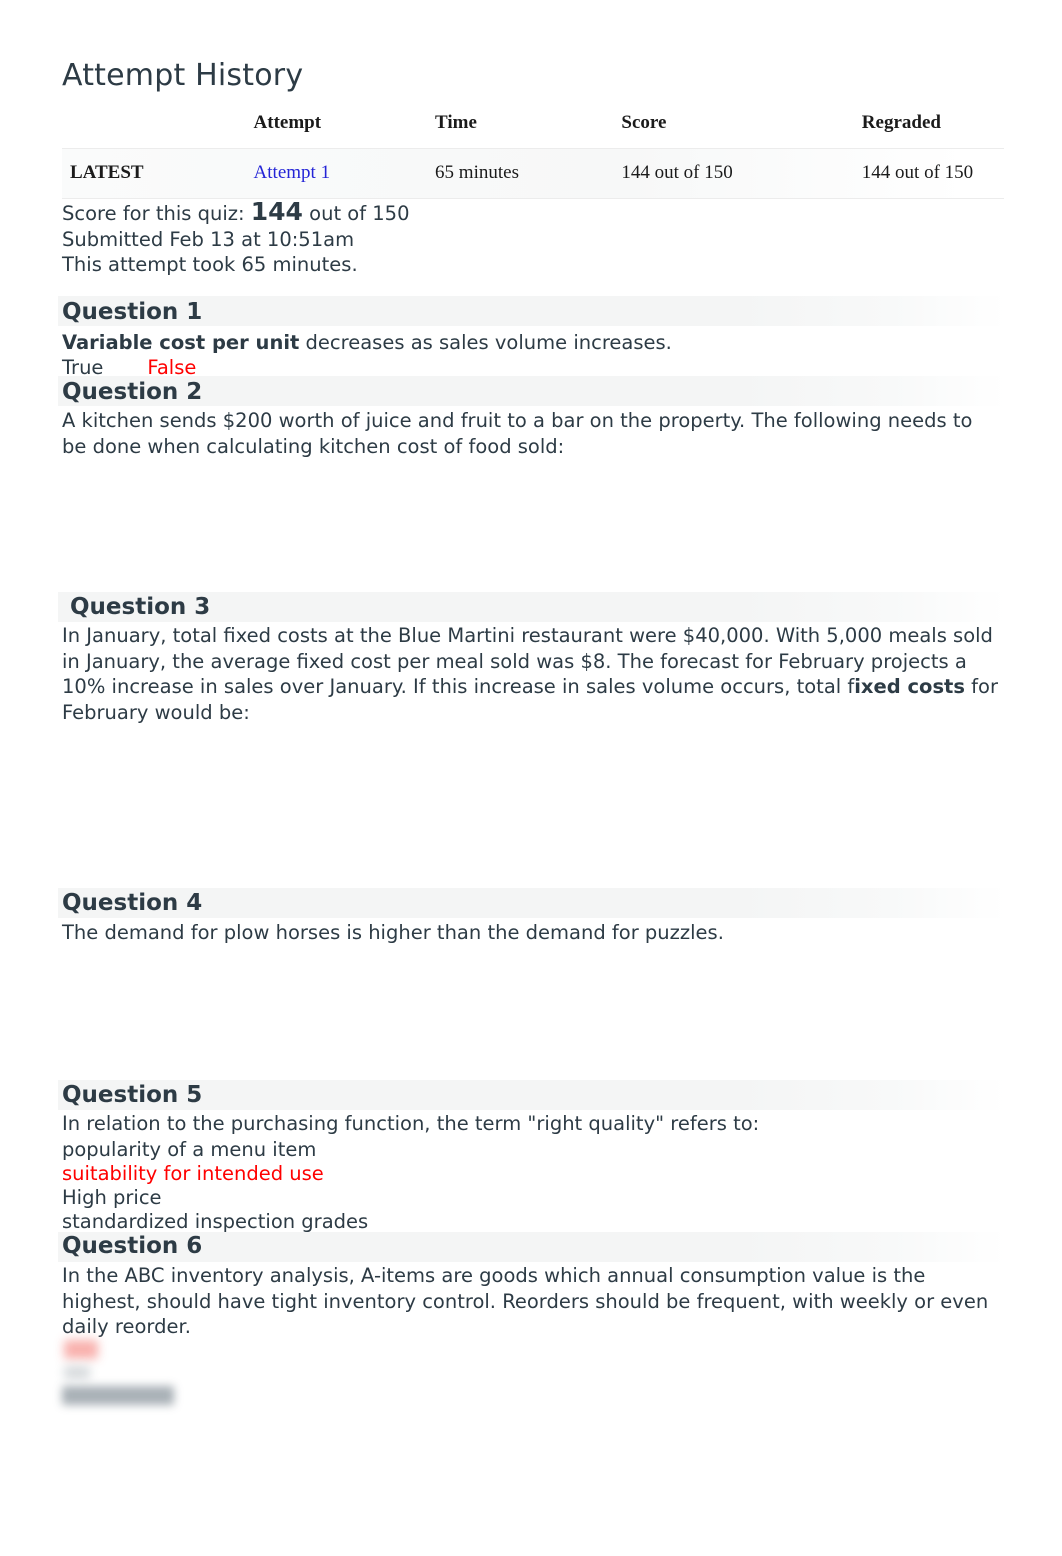  Describe the element at coordinates (901, 122) in the screenshot. I see `column-header-regraded: Regraded` at that location.